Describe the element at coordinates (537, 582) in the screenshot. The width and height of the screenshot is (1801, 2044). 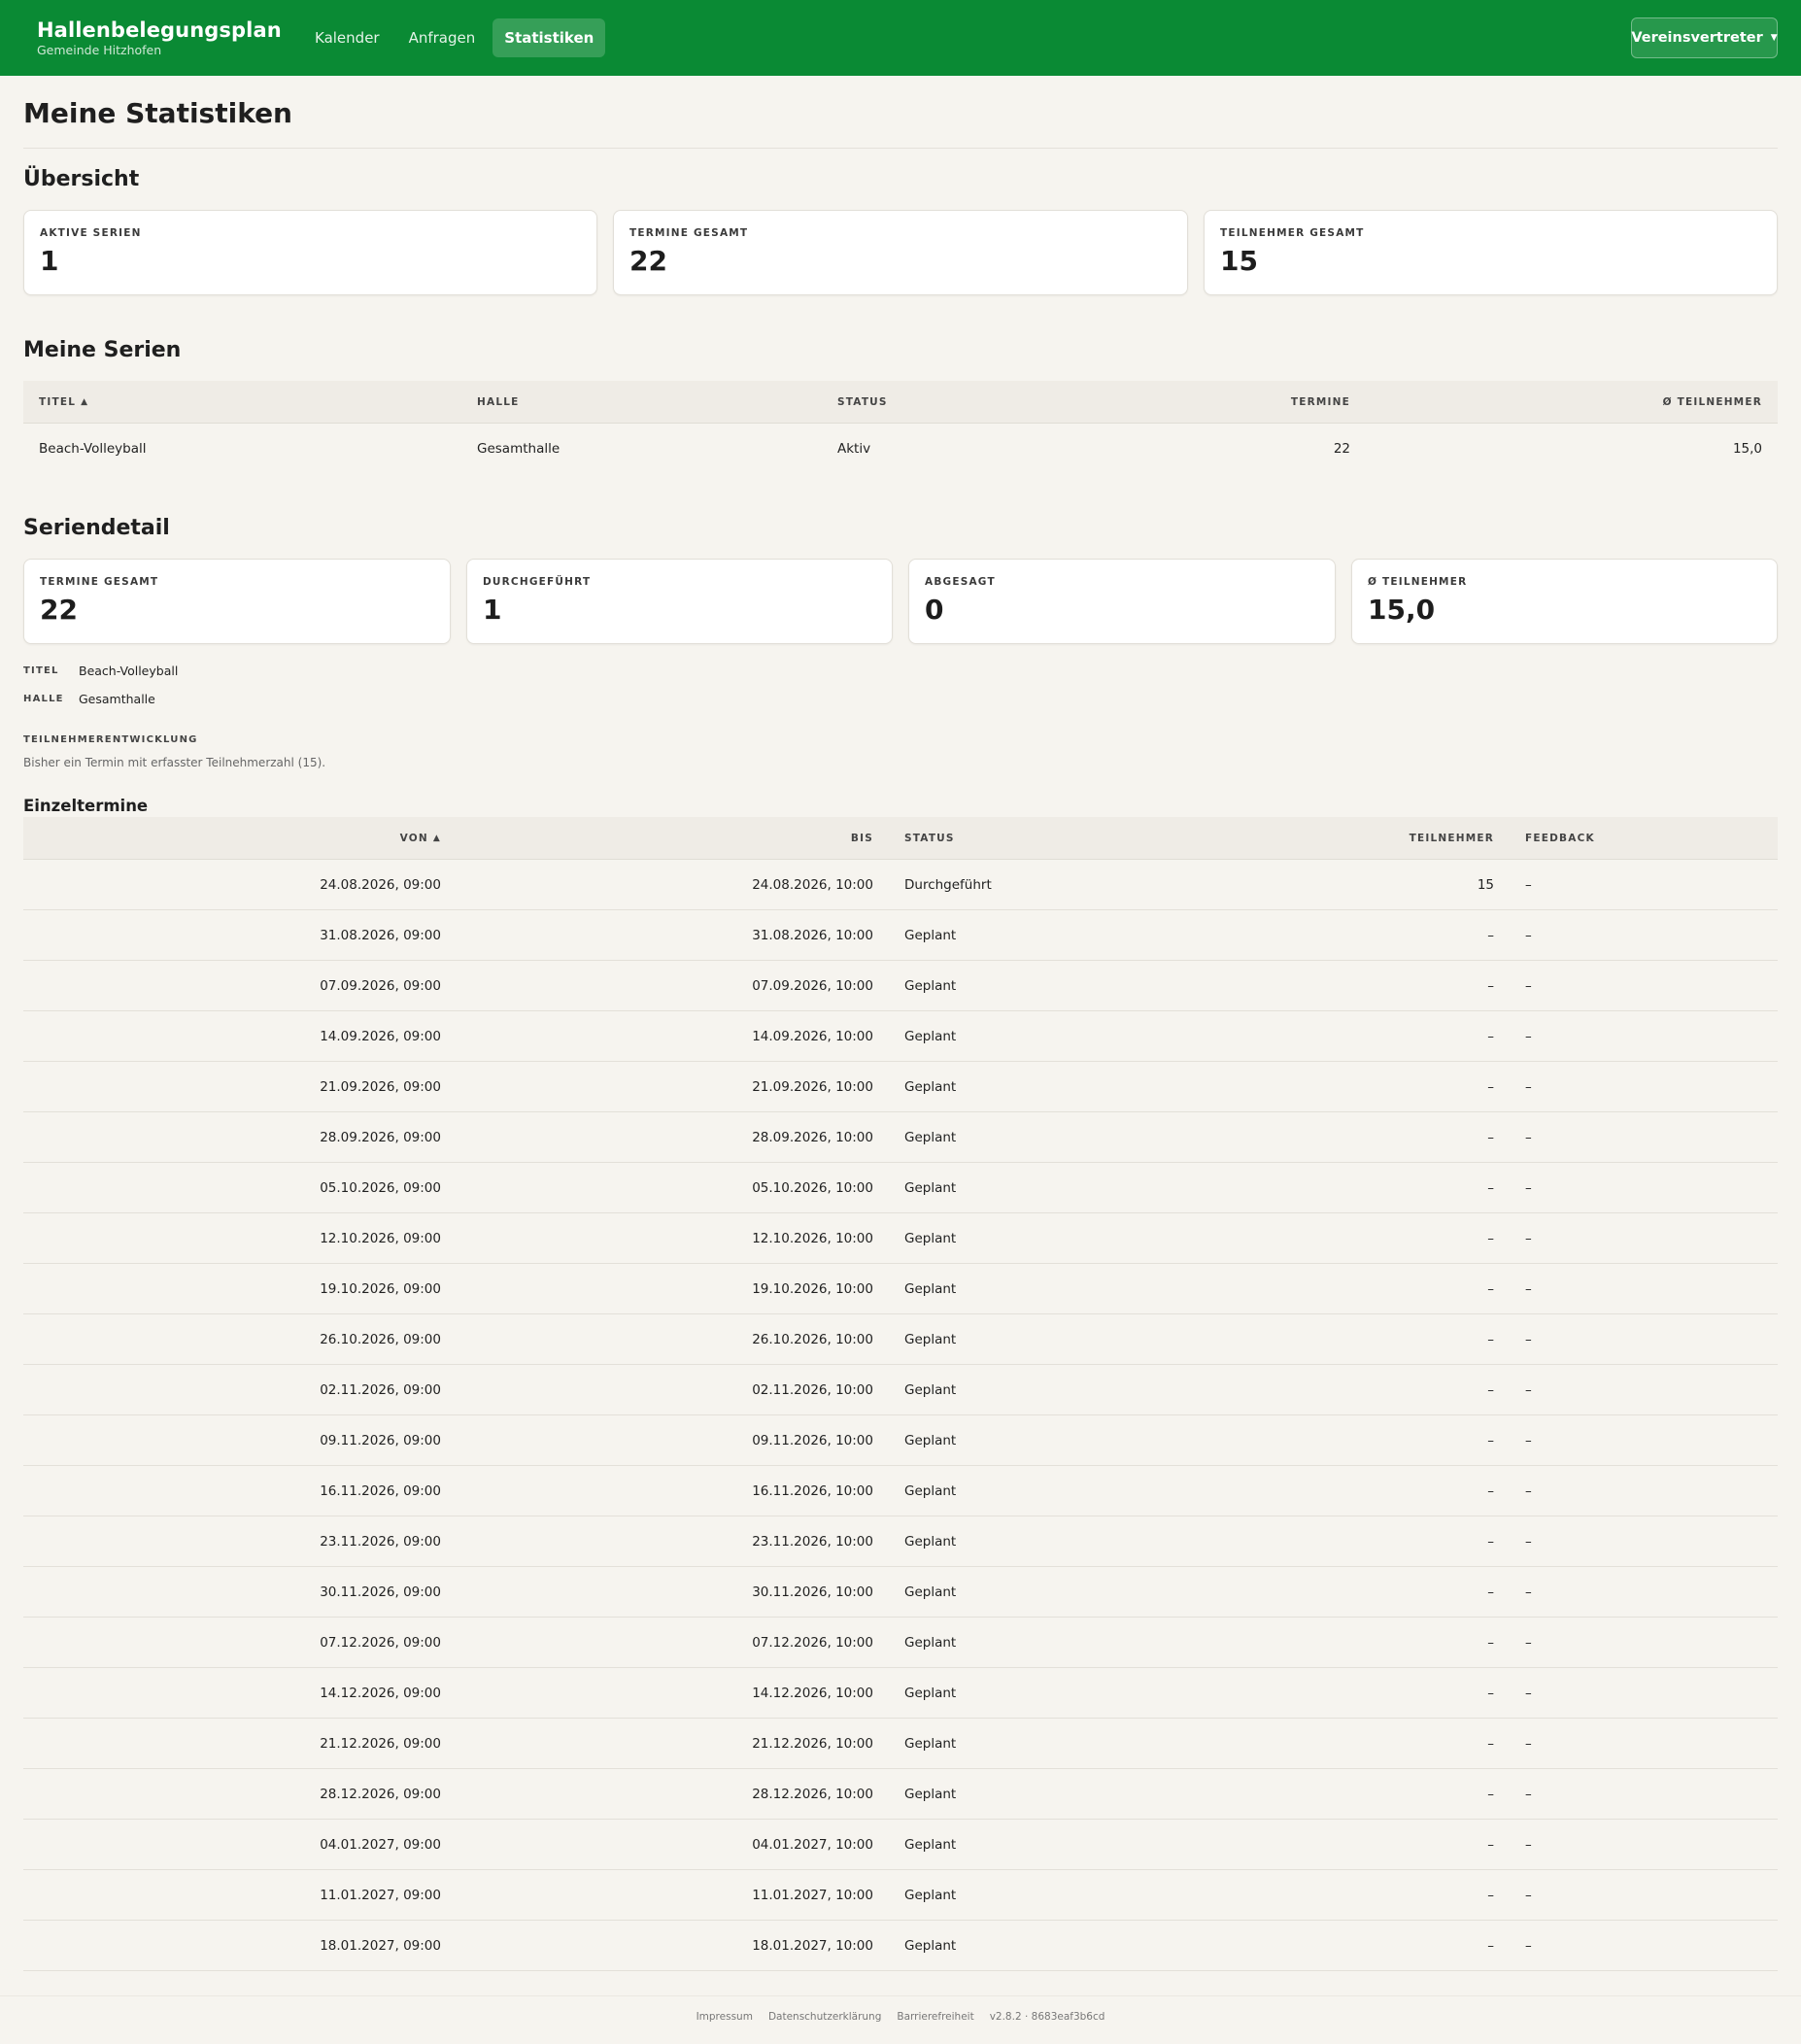
I see `stat-label: Durchgeführt` at that location.